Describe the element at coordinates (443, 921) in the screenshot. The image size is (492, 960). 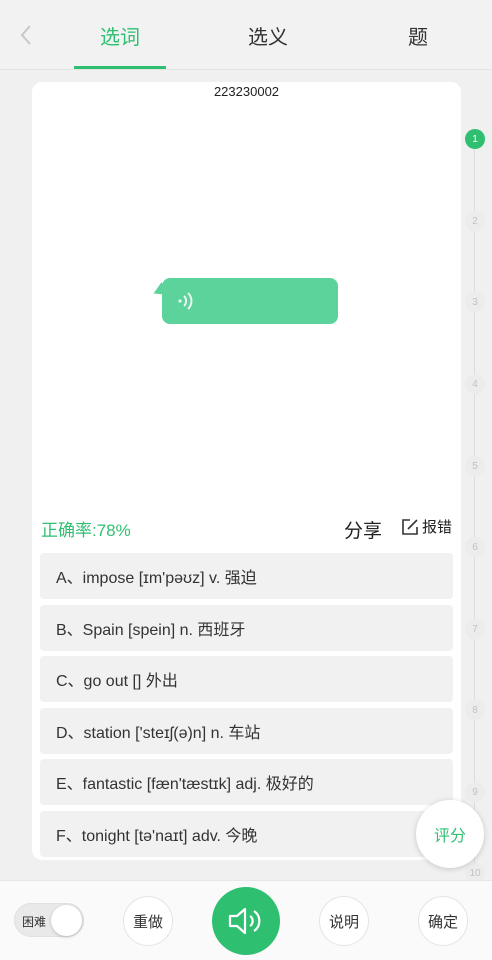
I see `confirm-button: 确定` at that location.